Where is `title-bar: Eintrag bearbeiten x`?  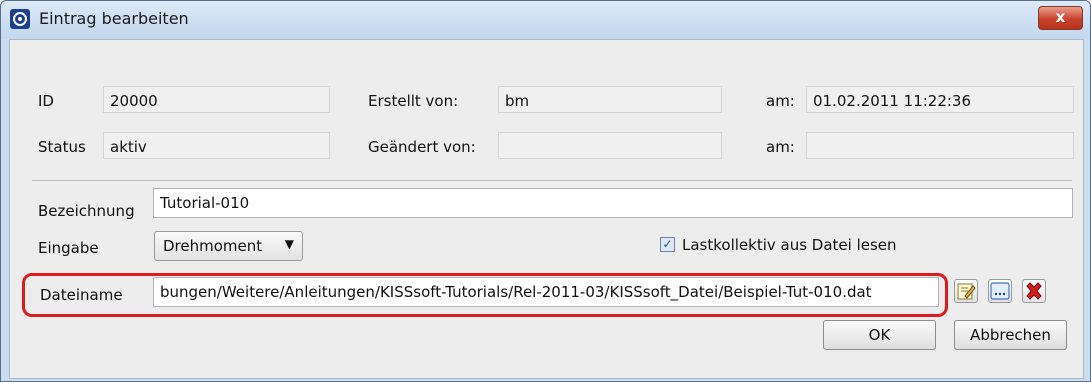
title-bar: Eintrag bearbeiten x is located at coordinates (545, 20).